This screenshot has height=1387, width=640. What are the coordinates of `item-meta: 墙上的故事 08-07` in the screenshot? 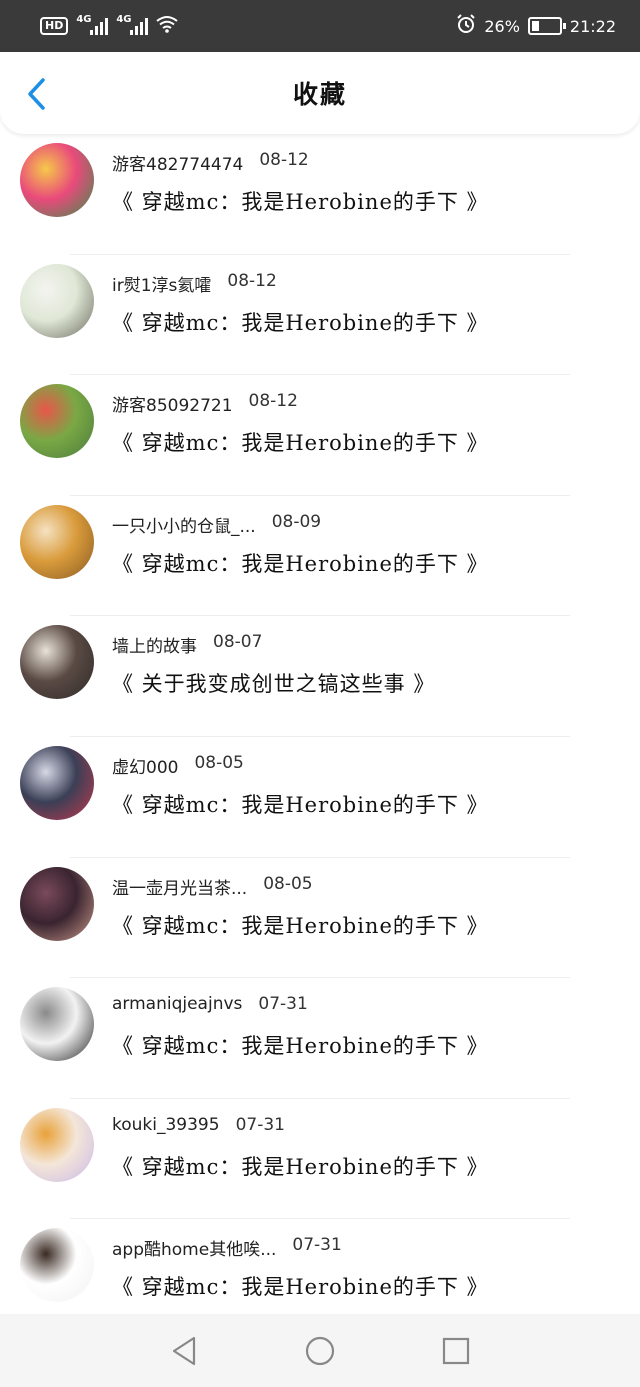 It's located at (187, 644).